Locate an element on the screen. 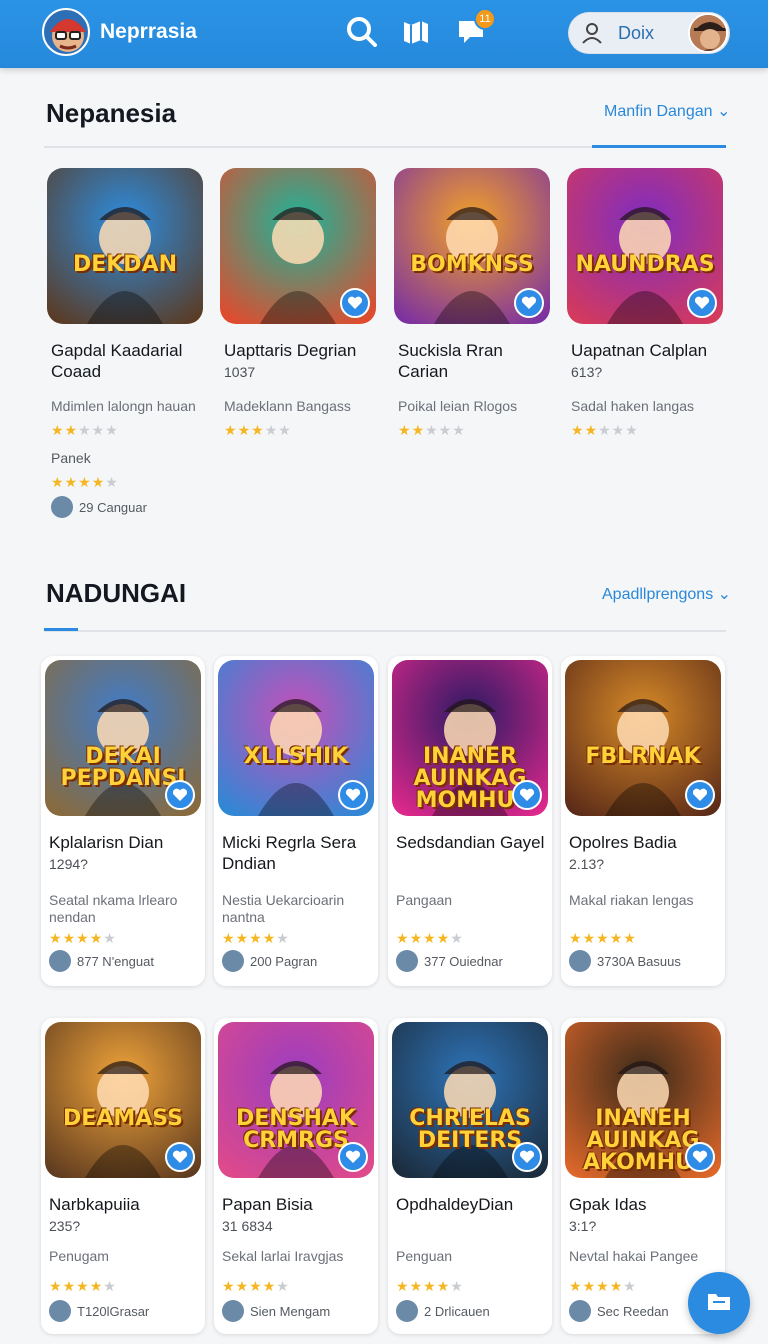 The width and height of the screenshot is (768, 1344). card-footer: 3730A Basuus is located at coordinates (625, 961).